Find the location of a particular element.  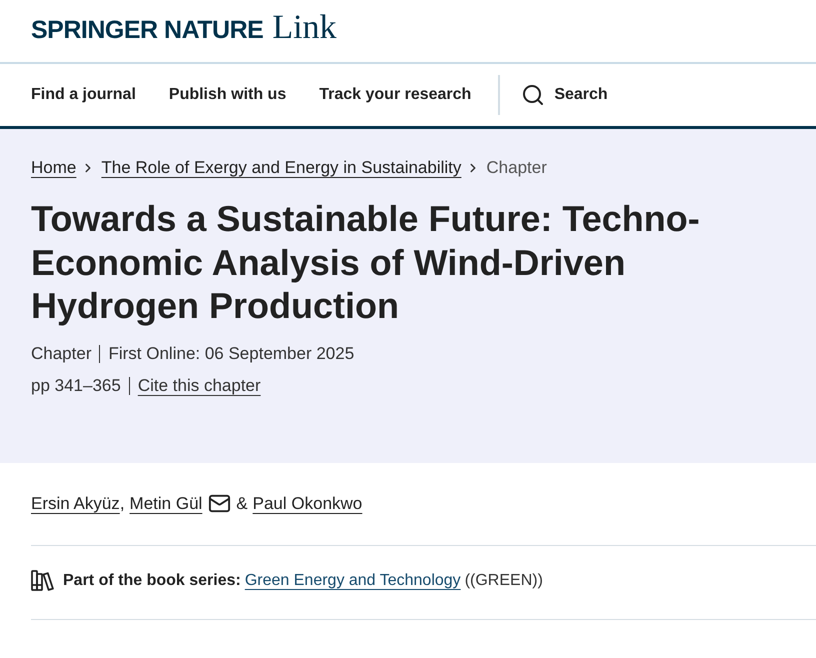

meta-text: First Online: 06 September 2025 is located at coordinates (231, 354).